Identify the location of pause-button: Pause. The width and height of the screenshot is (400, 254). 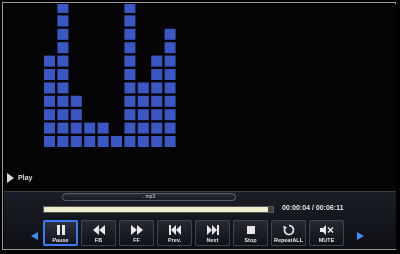
(60, 233).